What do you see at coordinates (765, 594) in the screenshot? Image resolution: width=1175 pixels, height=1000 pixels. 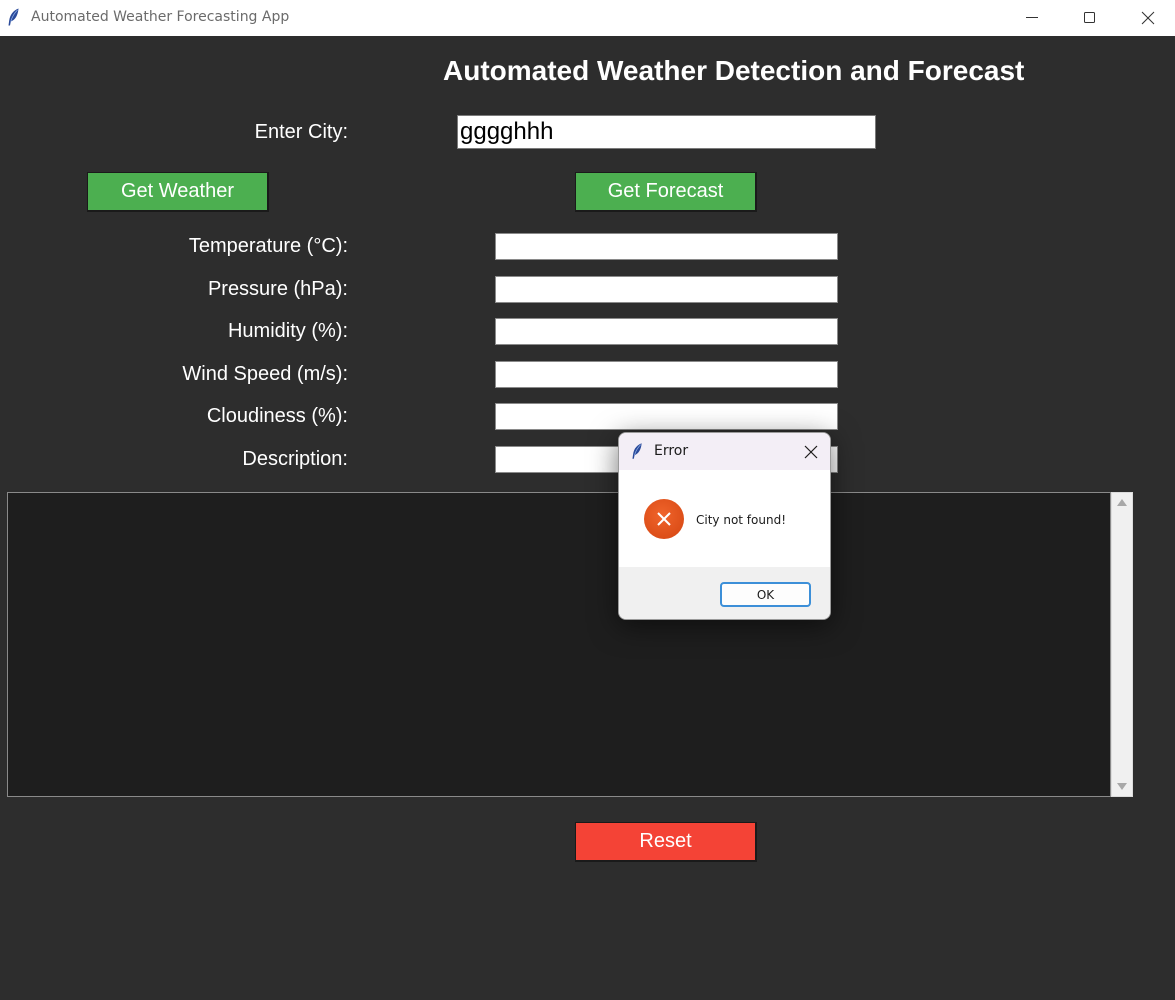 I see `ok-button: OK` at bounding box center [765, 594].